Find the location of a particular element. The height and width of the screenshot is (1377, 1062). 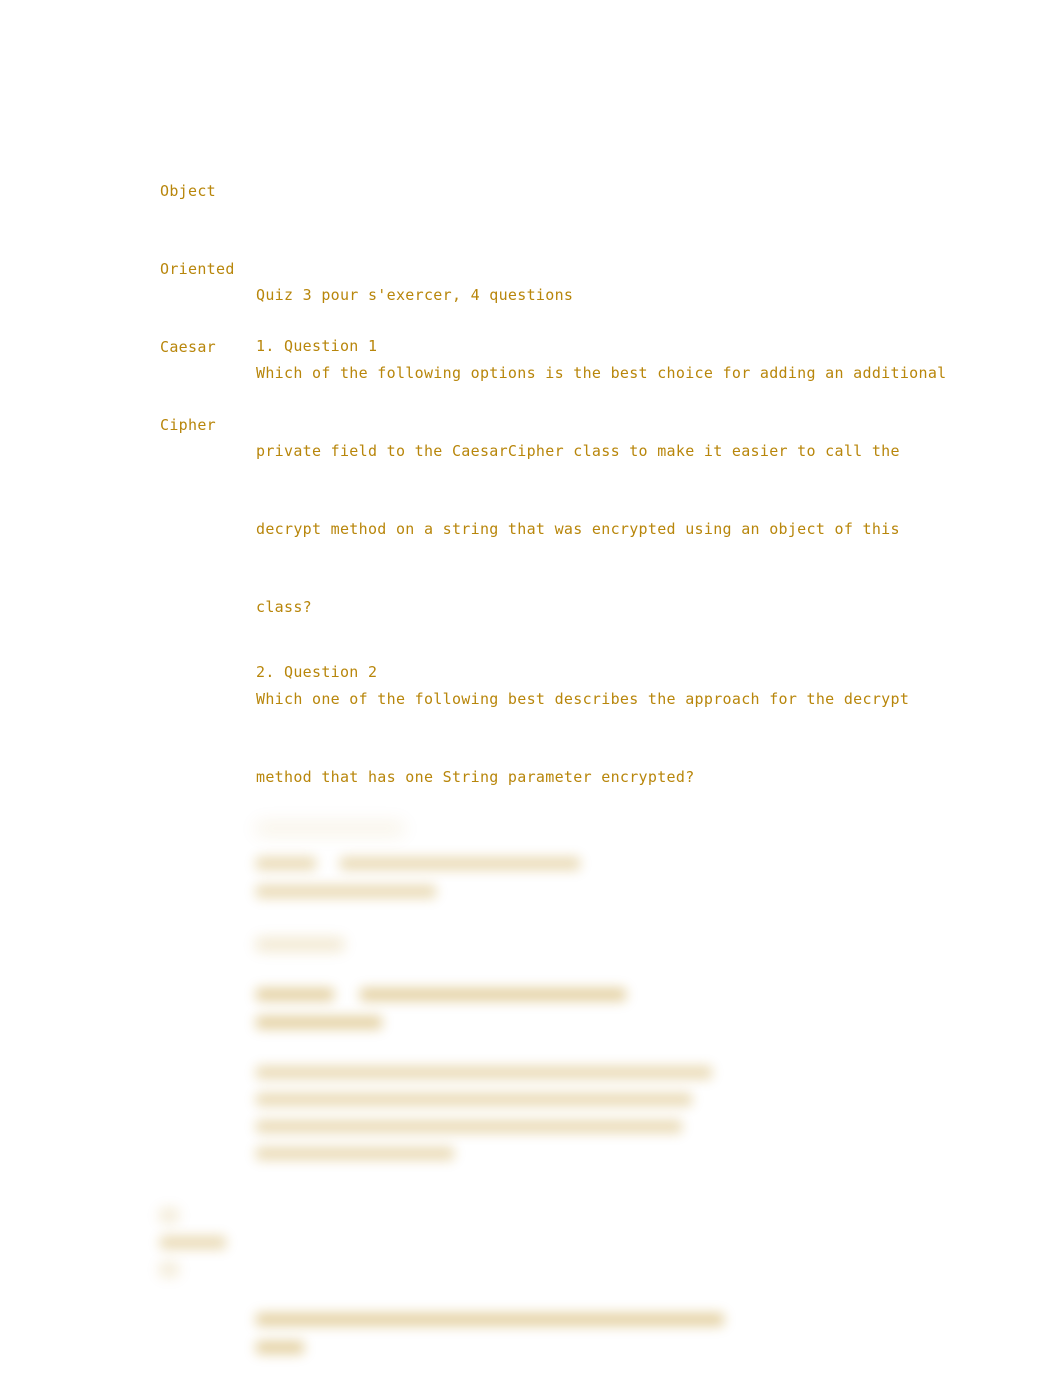

blurred-line-b is located at coordinates (286, 863).